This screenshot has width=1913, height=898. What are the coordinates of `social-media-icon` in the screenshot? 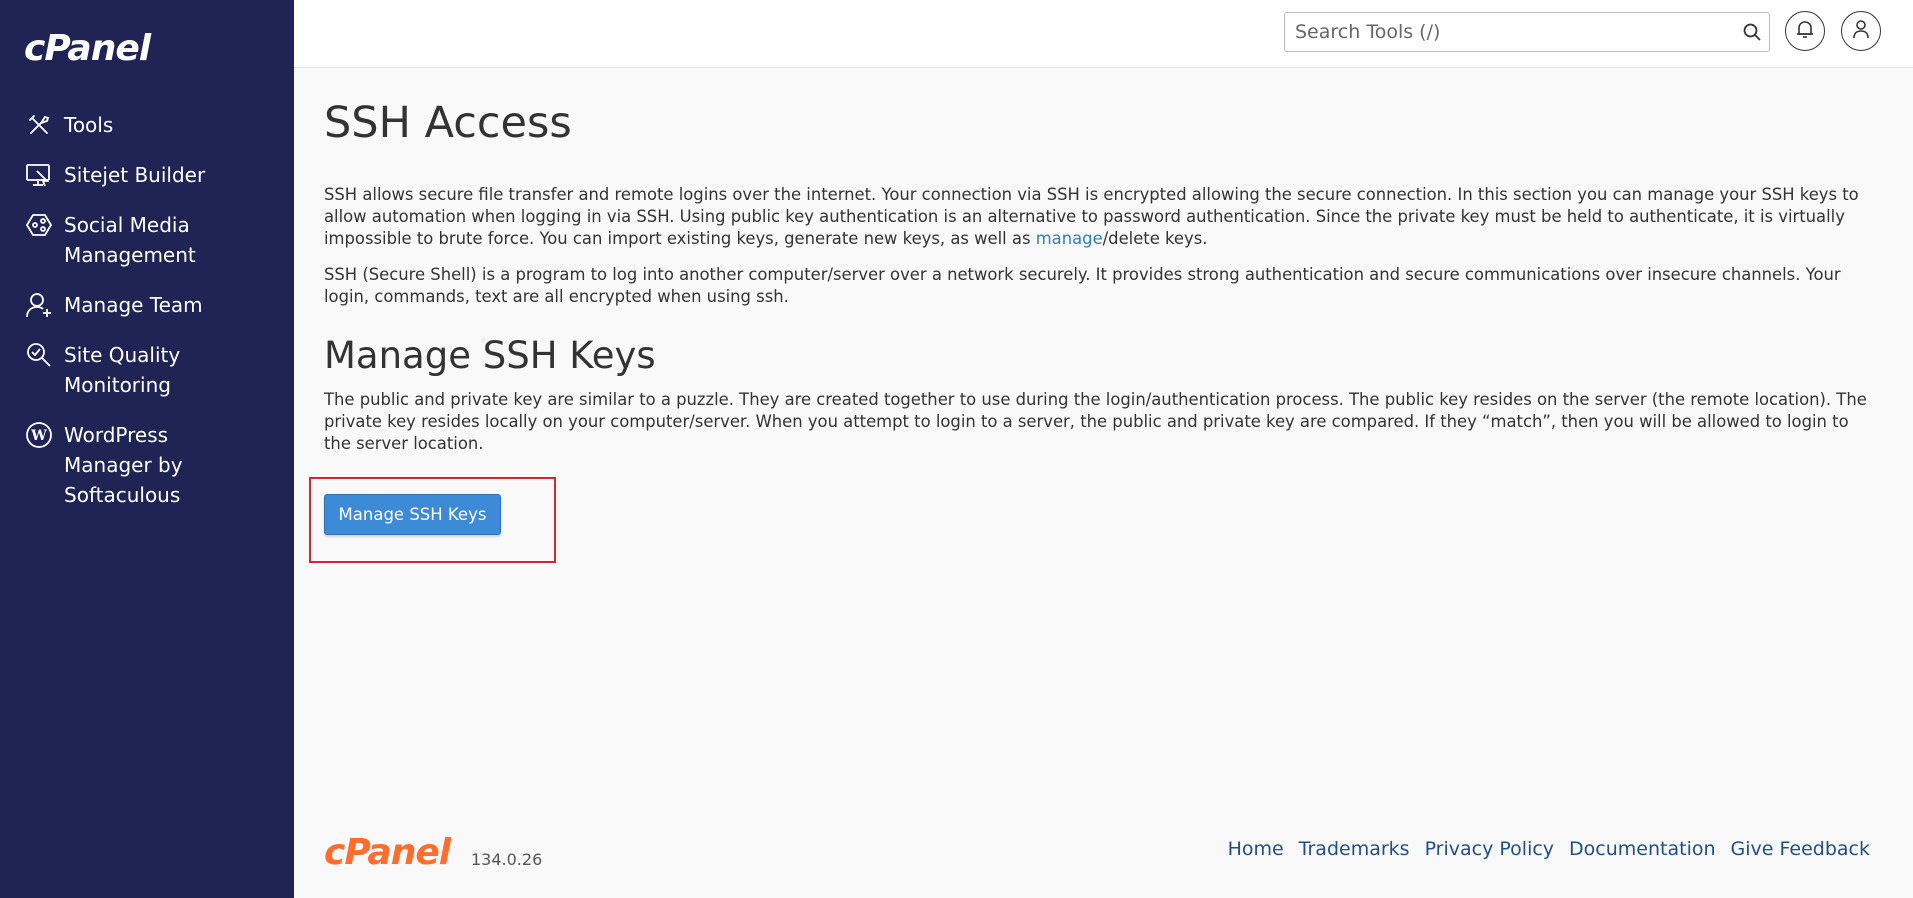 It's located at (39, 225).